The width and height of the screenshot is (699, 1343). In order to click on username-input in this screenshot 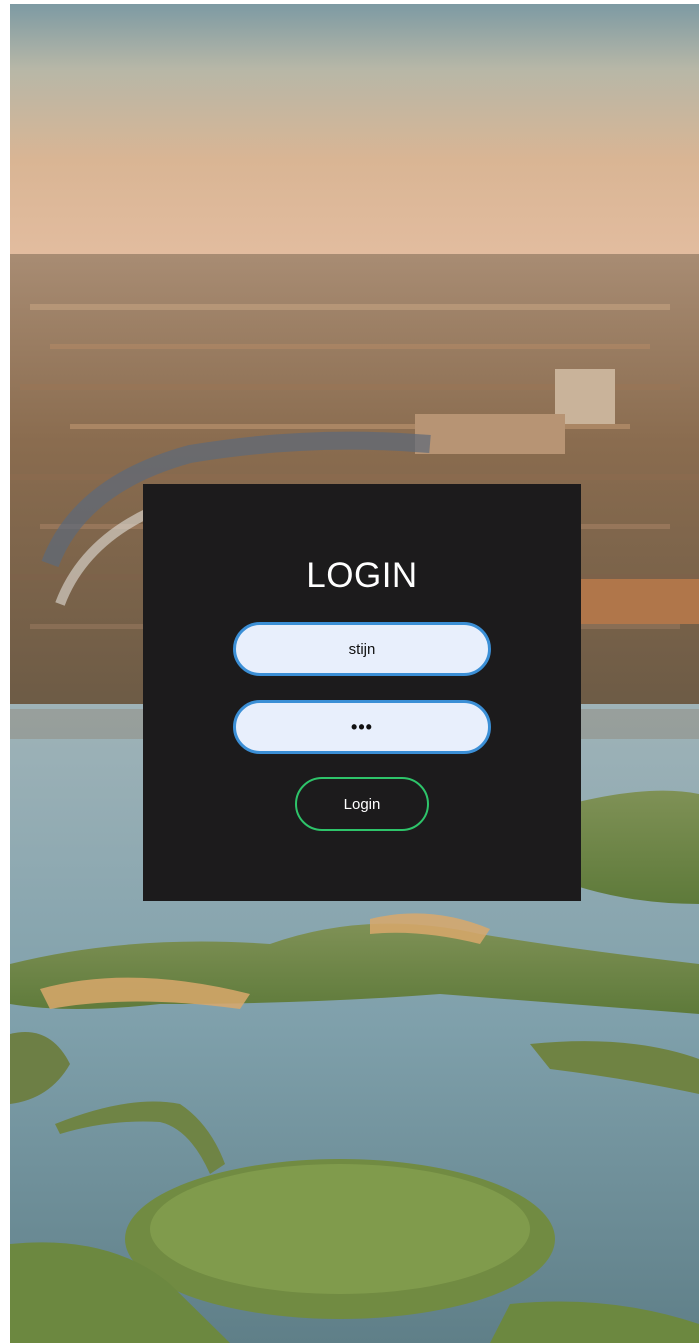, I will do `click(362, 649)`.